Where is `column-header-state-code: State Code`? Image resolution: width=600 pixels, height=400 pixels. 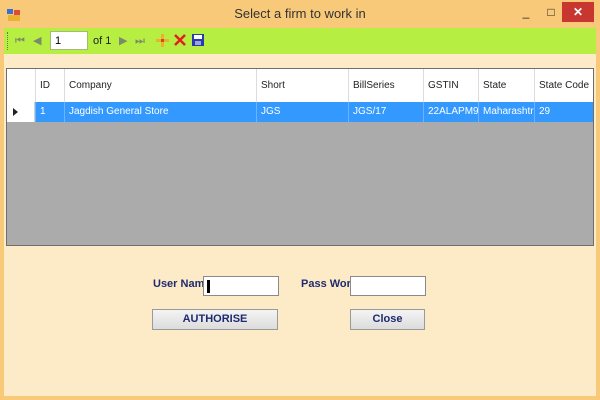 column-header-state-code: State Code is located at coordinates (563, 85).